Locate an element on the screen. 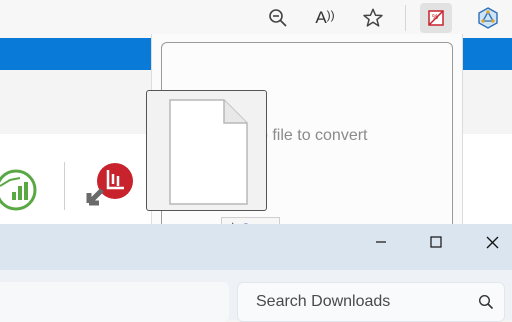 This screenshot has height=322, width=512. zoom-out-icon is located at coordinates (278, 18).